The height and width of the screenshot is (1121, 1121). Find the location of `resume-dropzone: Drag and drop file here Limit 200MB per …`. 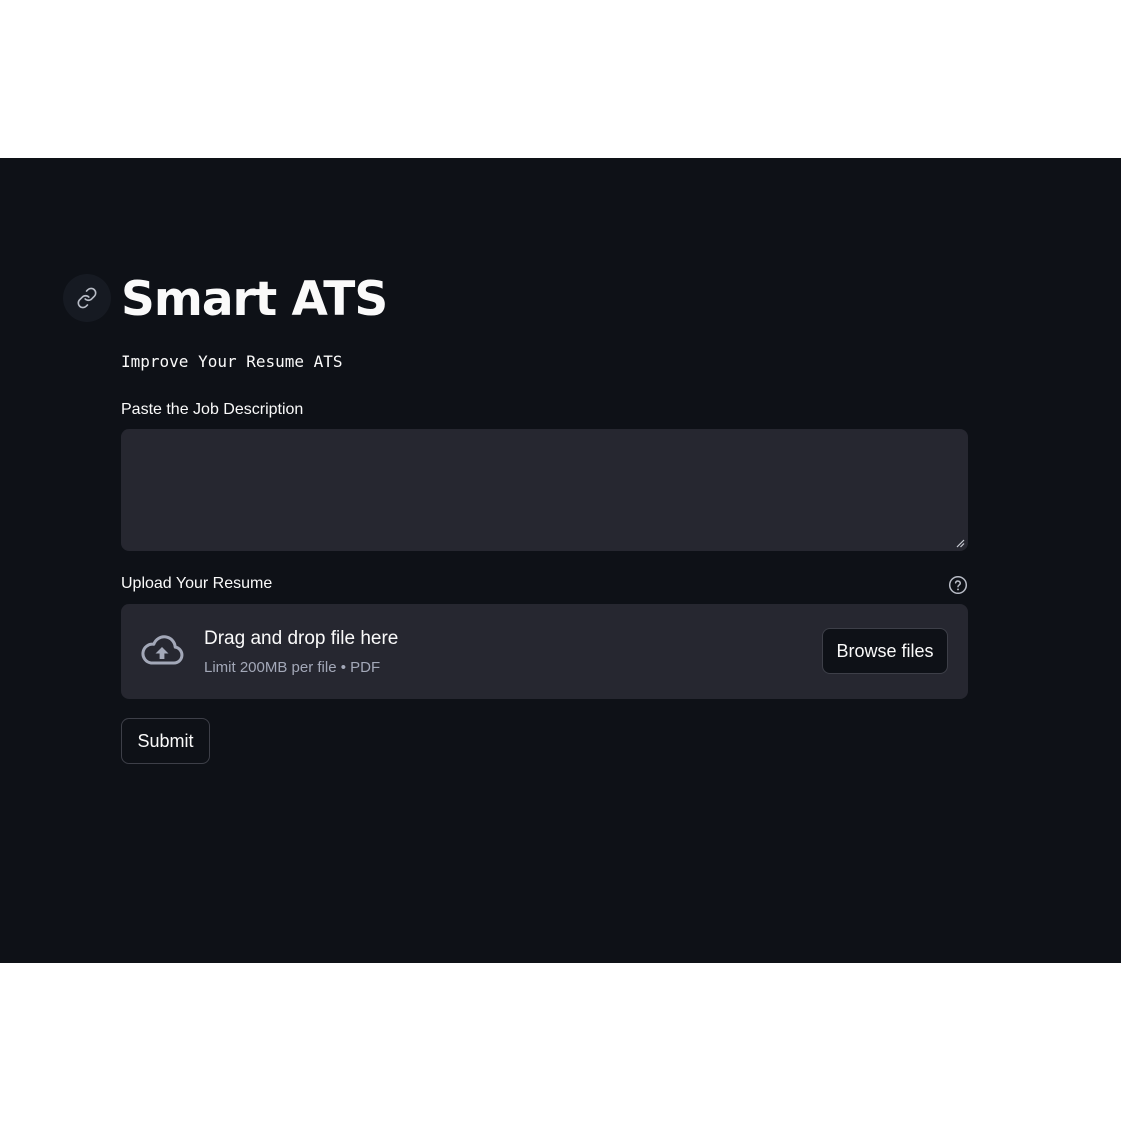

resume-dropzone: Drag and drop file here Limit 200MB per … is located at coordinates (544, 651).